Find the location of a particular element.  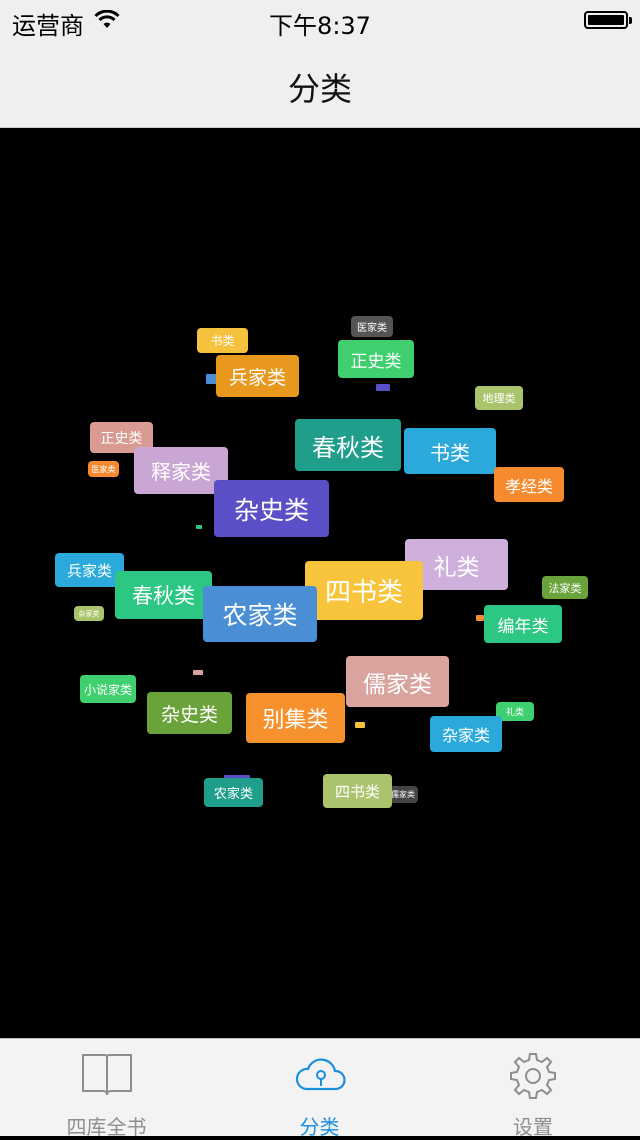

category-tag: 正史类 is located at coordinates (376, 359).